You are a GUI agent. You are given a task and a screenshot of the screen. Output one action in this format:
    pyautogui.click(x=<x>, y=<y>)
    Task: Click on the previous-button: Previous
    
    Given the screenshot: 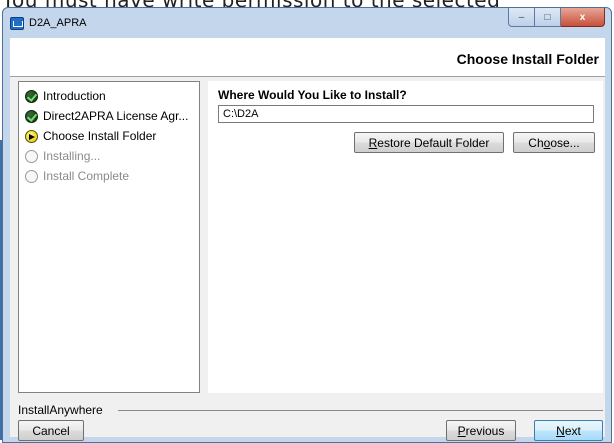 What is the action you would take?
    pyautogui.click(x=481, y=430)
    